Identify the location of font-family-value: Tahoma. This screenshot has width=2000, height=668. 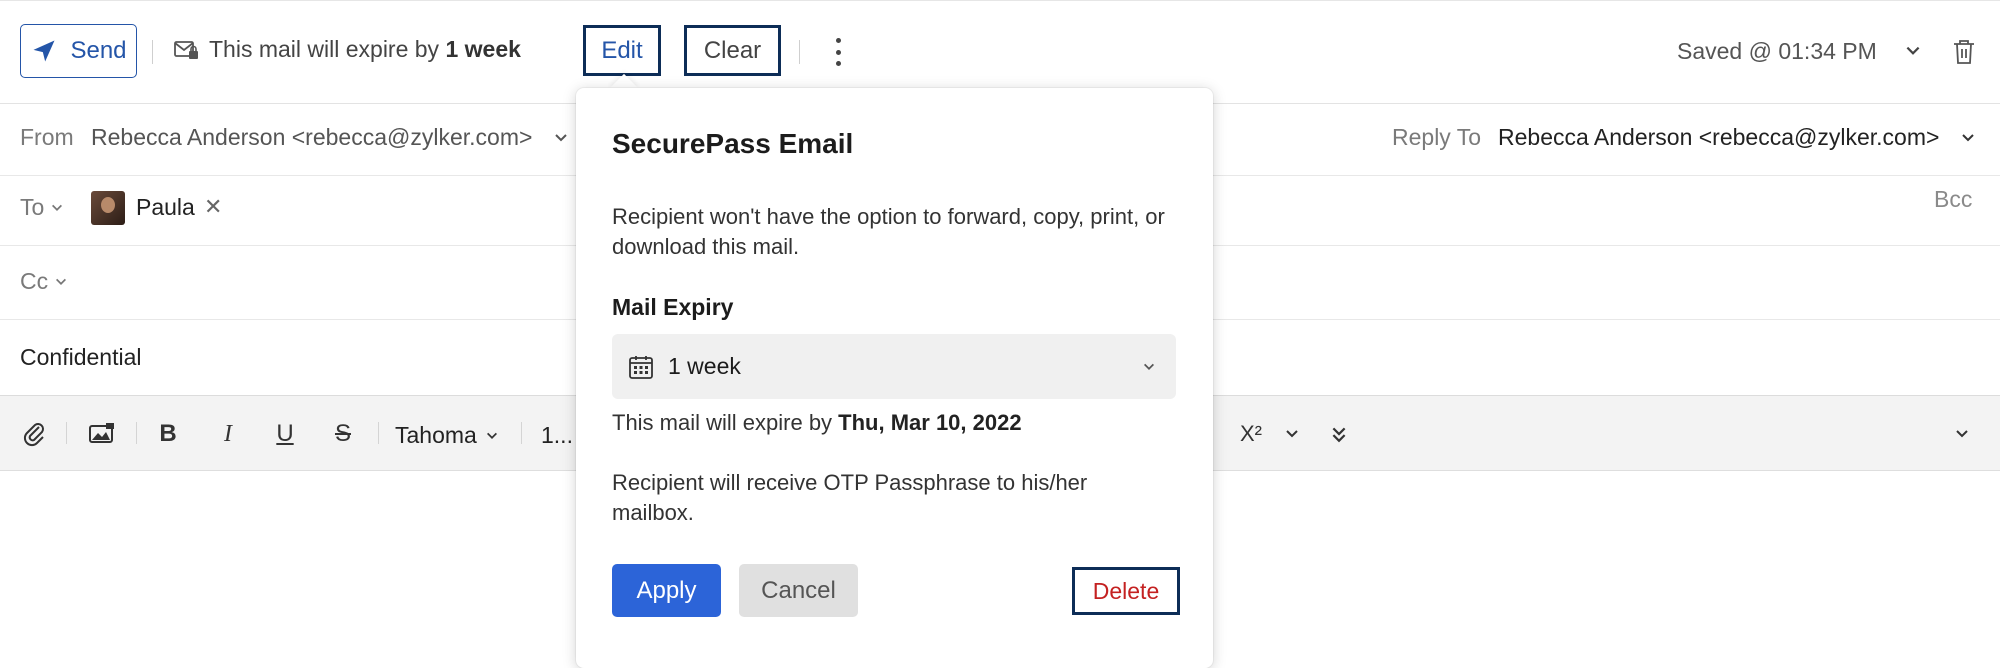
(436, 435).